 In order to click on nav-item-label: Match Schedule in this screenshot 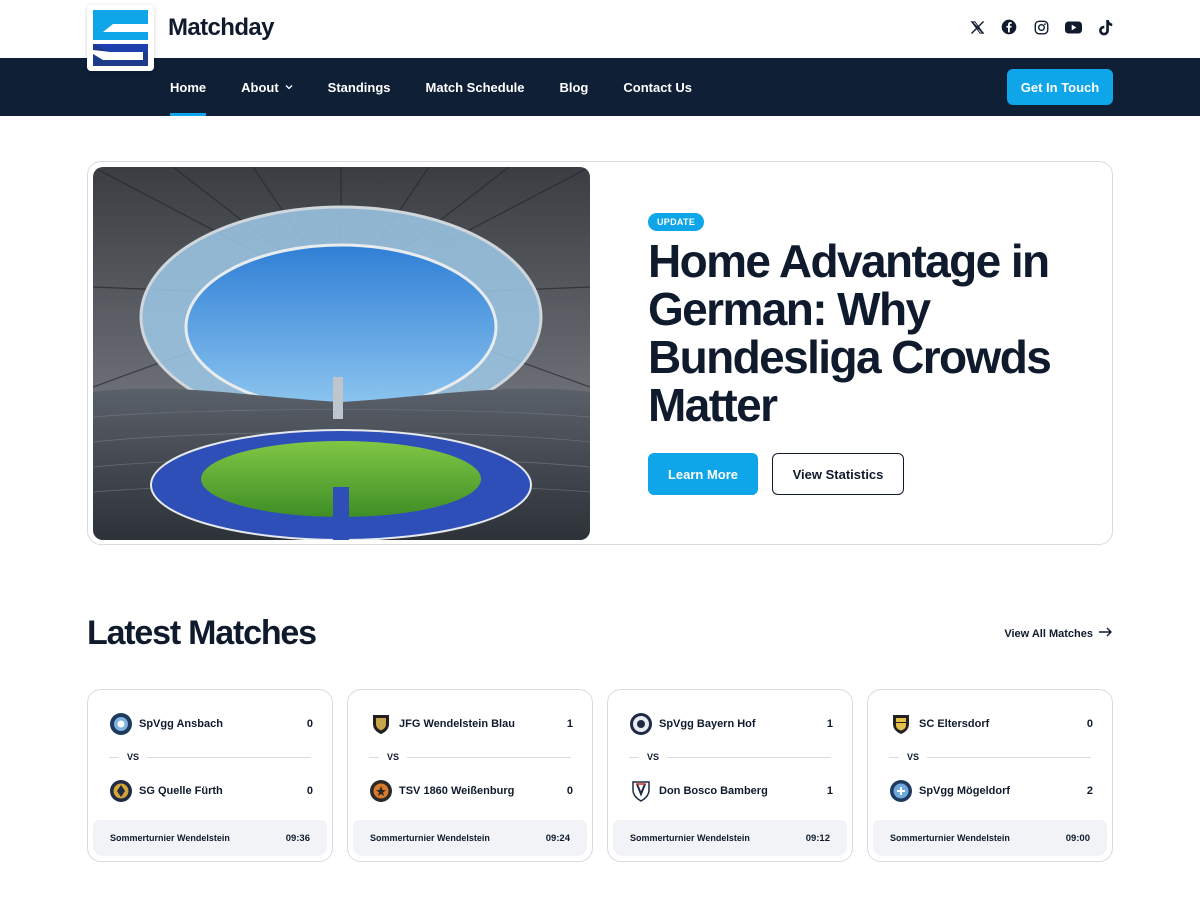, I will do `click(475, 87)`.